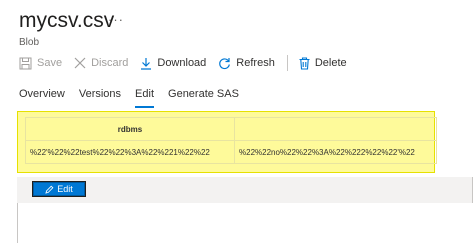 This screenshot has height=248, width=474. What do you see at coordinates (65, 189) in the screenshot?
I see `edit-button-label: Edit` at bounding box center [65, 189].